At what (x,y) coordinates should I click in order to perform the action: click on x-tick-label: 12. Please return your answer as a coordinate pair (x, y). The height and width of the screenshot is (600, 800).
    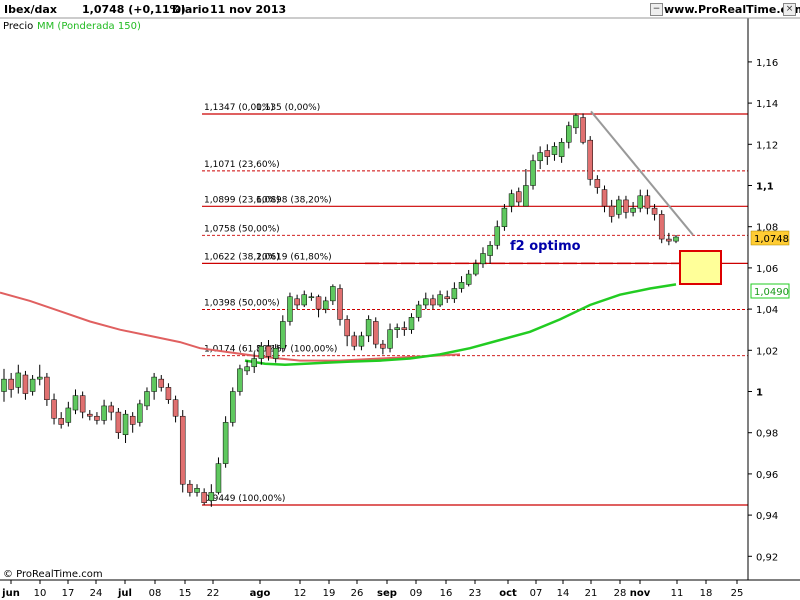
    Looking at the image, I should click on (300, 593).